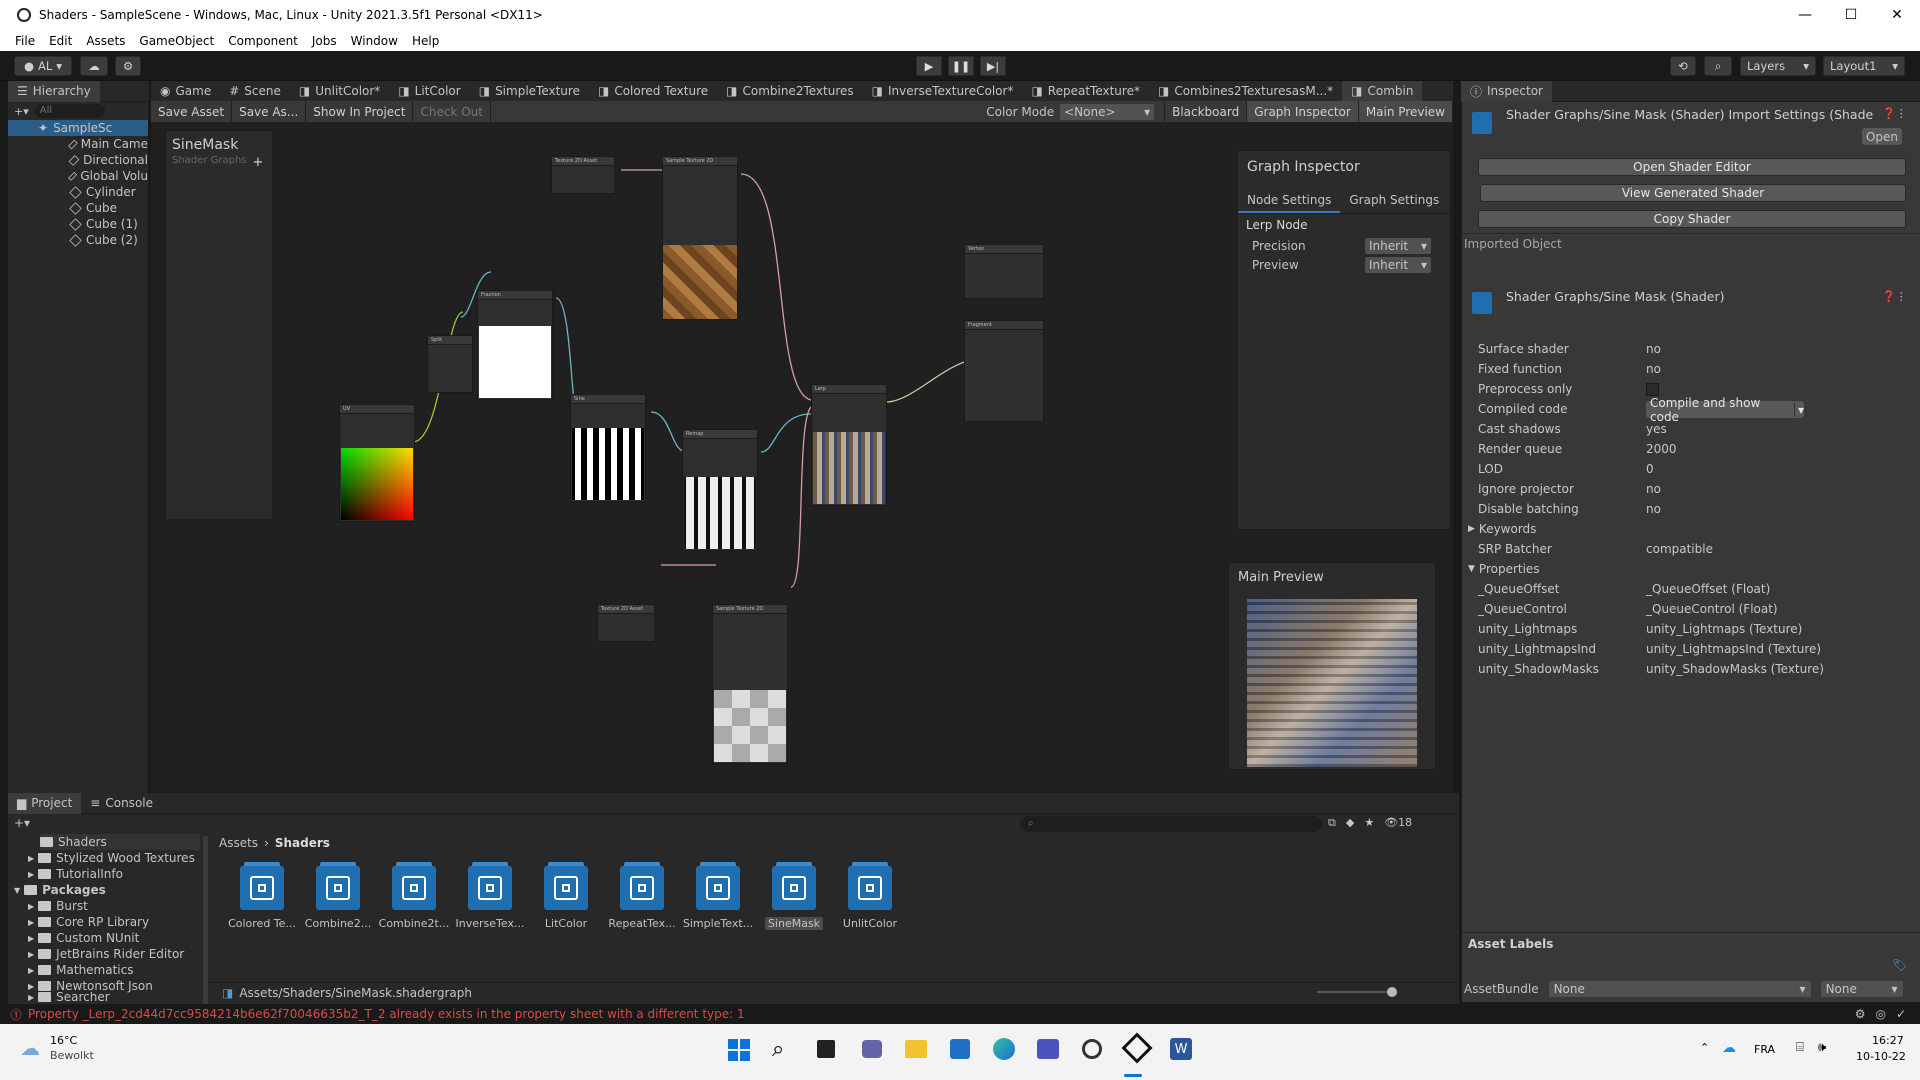 Image resolution: width=1920 pixels, height=1080 pixels. Describe the element at coordinates (1899, 965) in the screenshot. I see `label-tag-icon: 🏷` at that location.